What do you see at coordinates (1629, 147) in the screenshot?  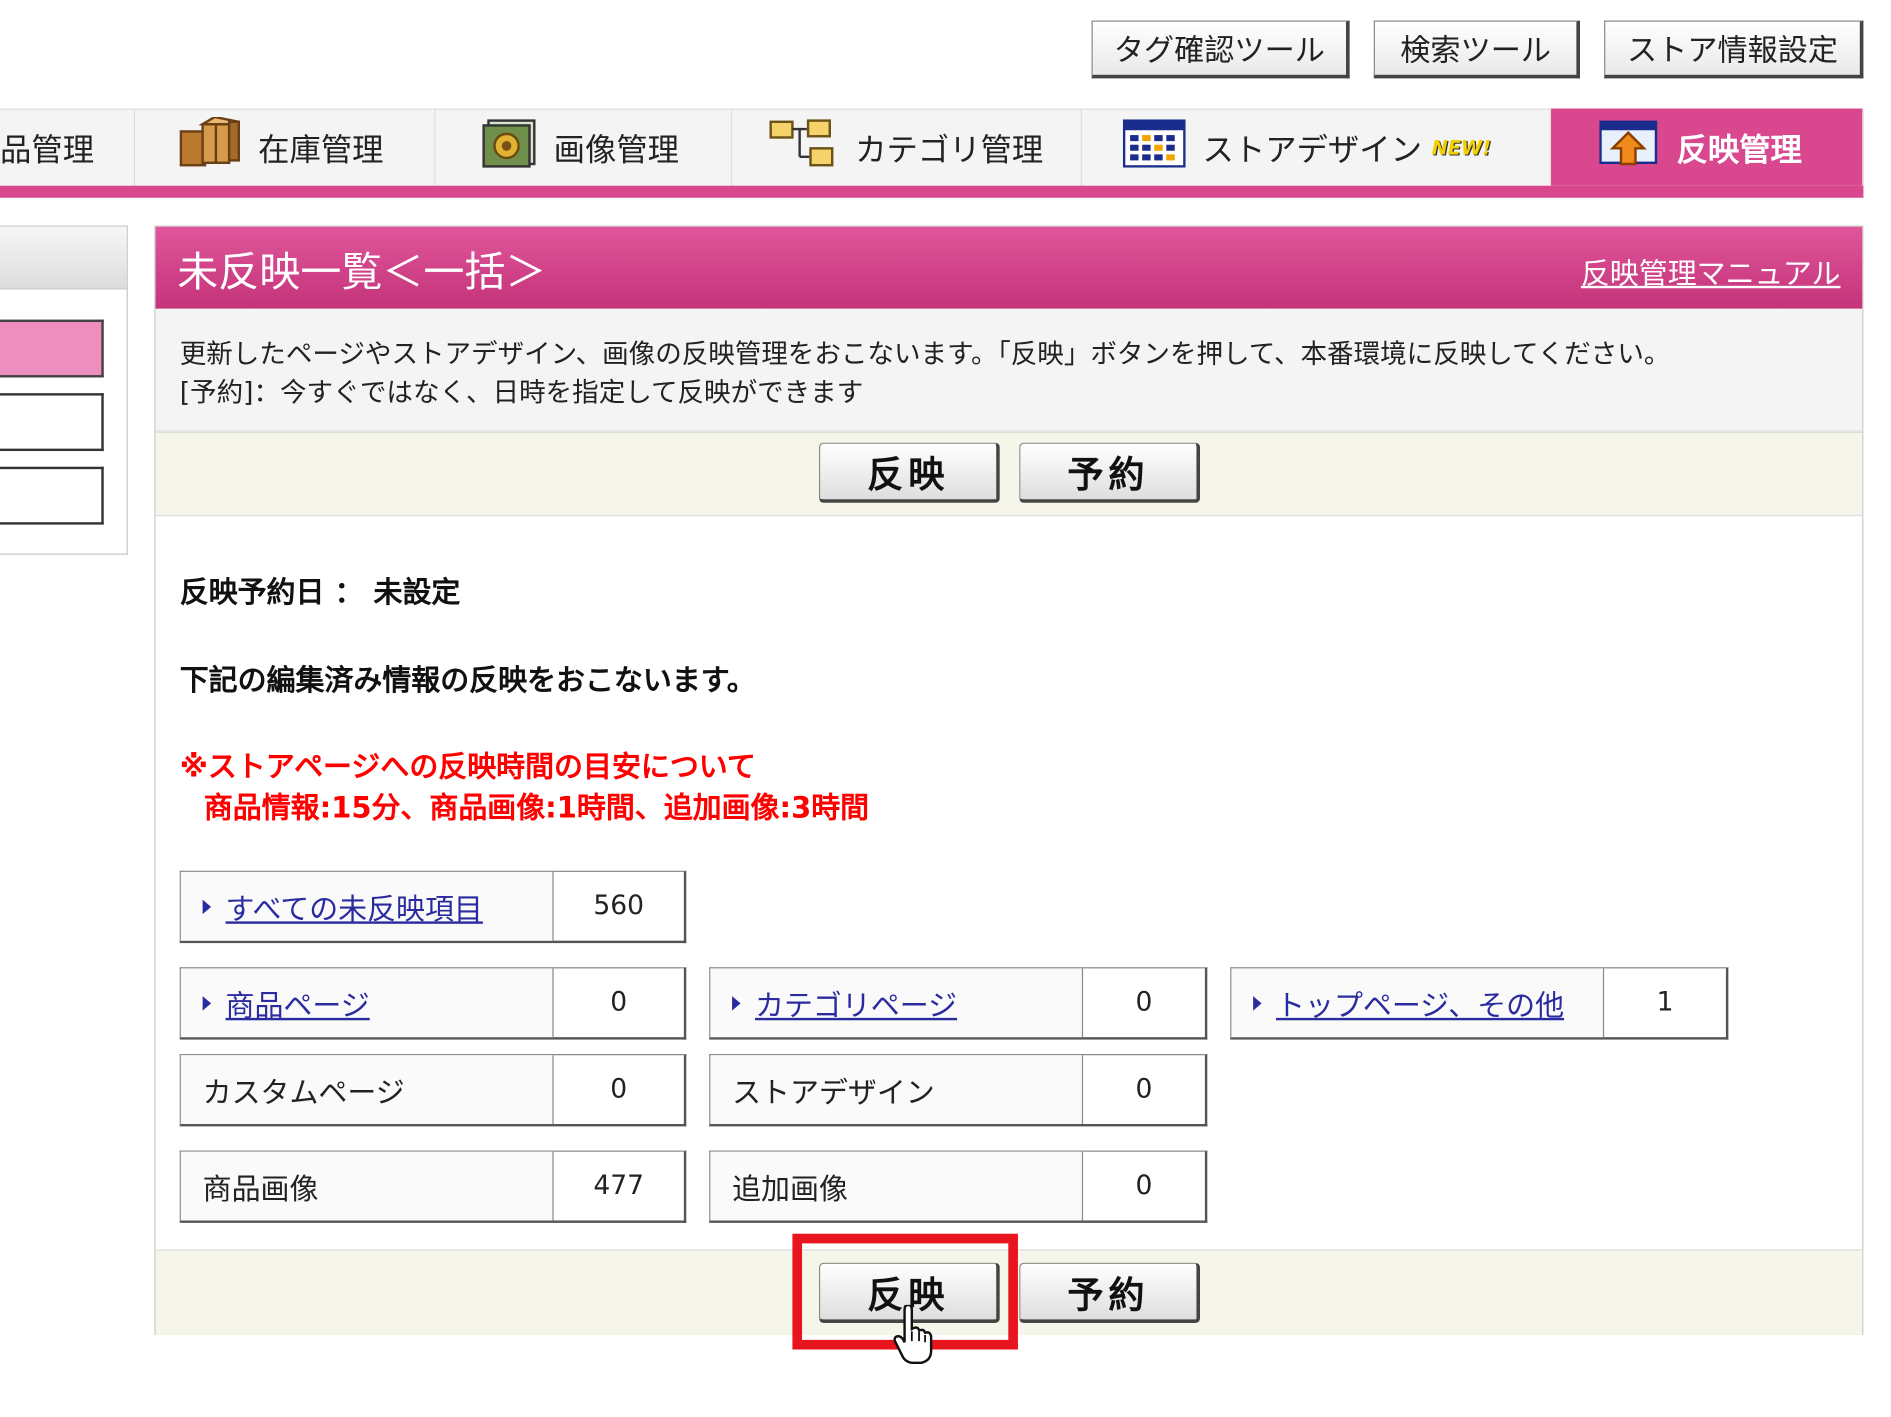 I see `upload-icon` at bounding box center [1629, 147].